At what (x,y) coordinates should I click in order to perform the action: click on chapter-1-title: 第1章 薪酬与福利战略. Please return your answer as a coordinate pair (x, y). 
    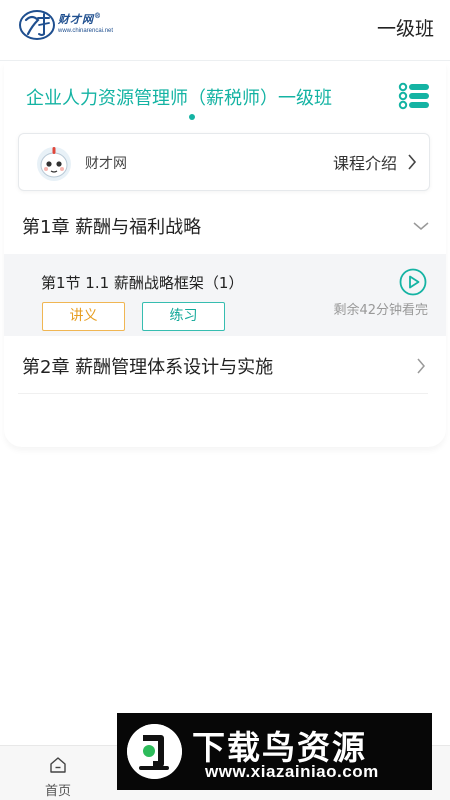
    Looking at the image, I should click on (112, 227).